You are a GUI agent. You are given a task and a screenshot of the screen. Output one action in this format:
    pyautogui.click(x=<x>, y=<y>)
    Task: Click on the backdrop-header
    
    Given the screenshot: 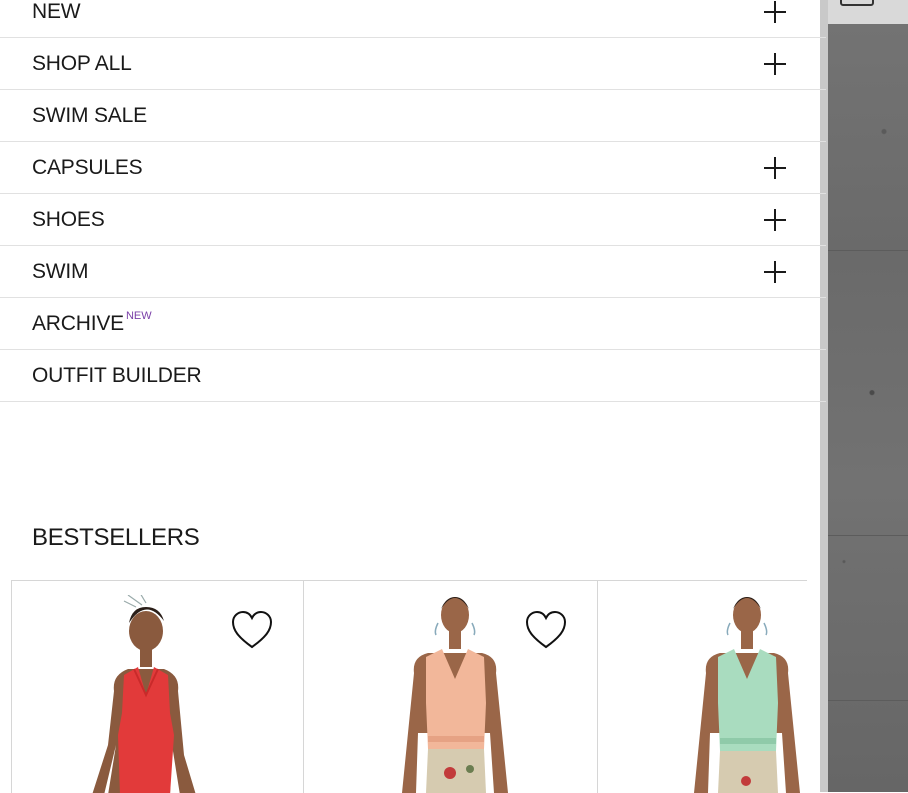 What is the action you would take?
    pyautogui.click(x=868, y=12)
    